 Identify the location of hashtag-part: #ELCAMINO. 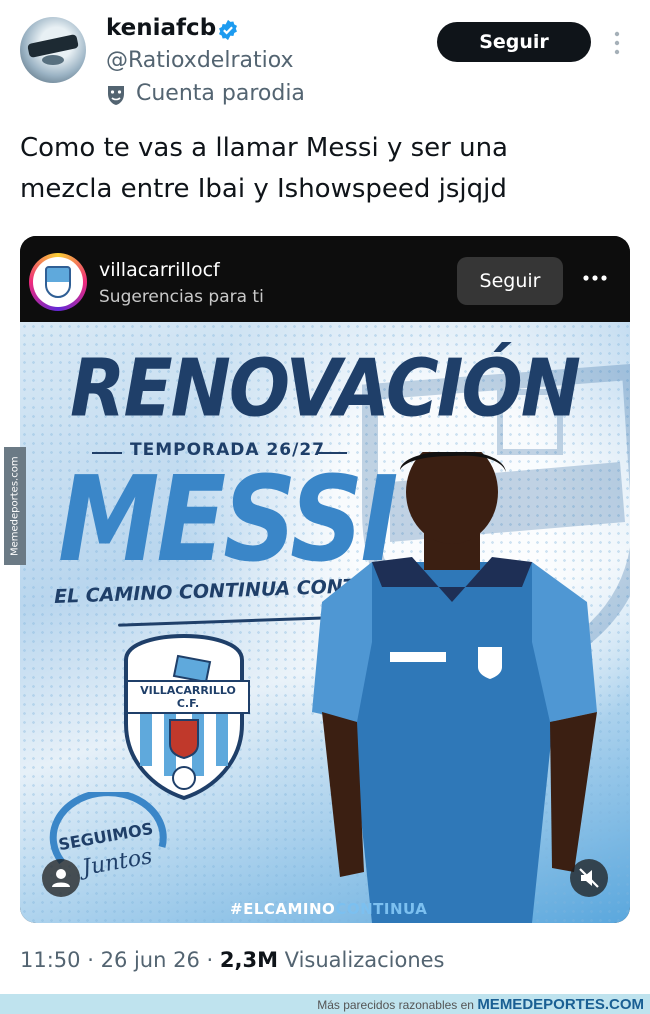
(283, 909).